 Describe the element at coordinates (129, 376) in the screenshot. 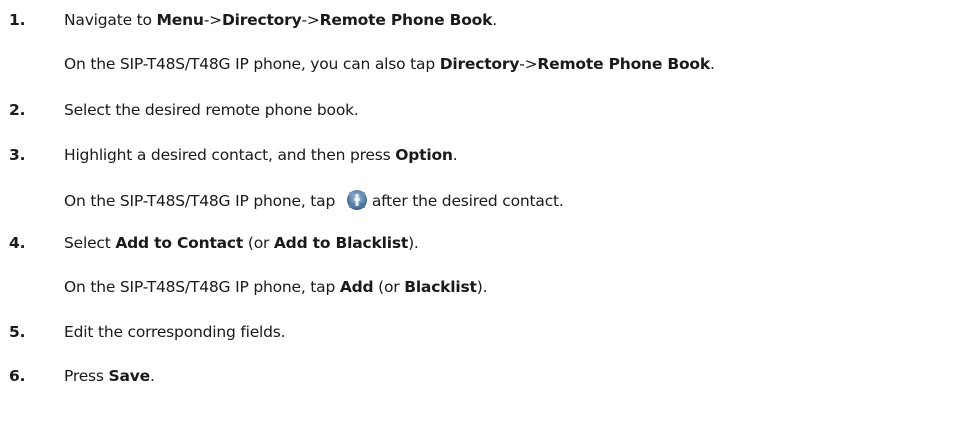

I see `save-label: Save` at that location.